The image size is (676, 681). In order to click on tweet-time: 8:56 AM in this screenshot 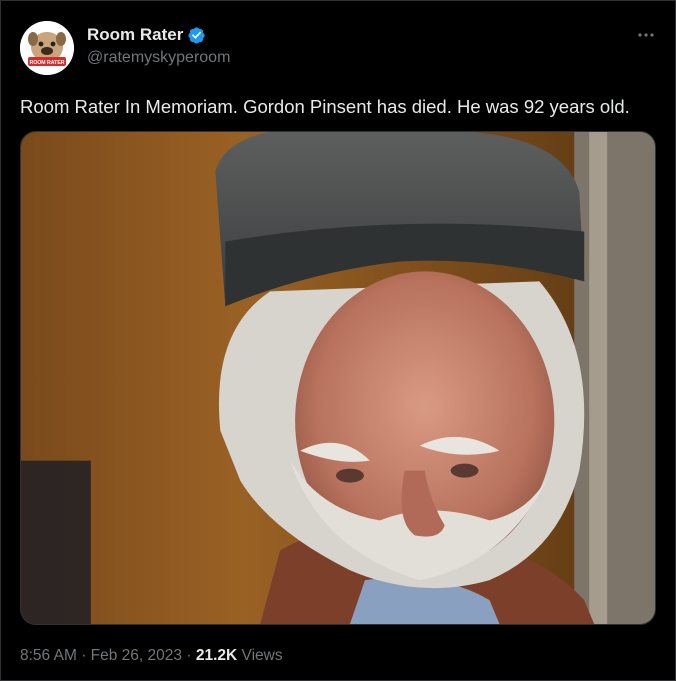, I will do `click(48, 655)`.